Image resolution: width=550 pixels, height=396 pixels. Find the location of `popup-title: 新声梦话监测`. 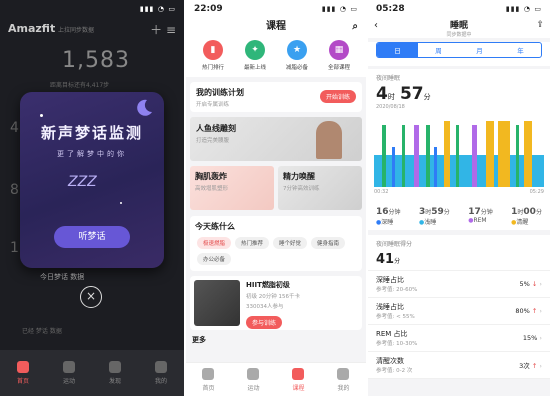

popup-title: 新声梦话监测 is located at coordinates (91, 133).